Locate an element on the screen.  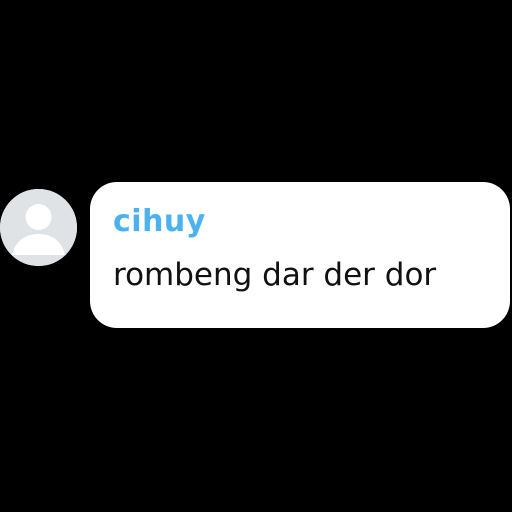
user-placeholder-icon is located at coordinates (38, 227).